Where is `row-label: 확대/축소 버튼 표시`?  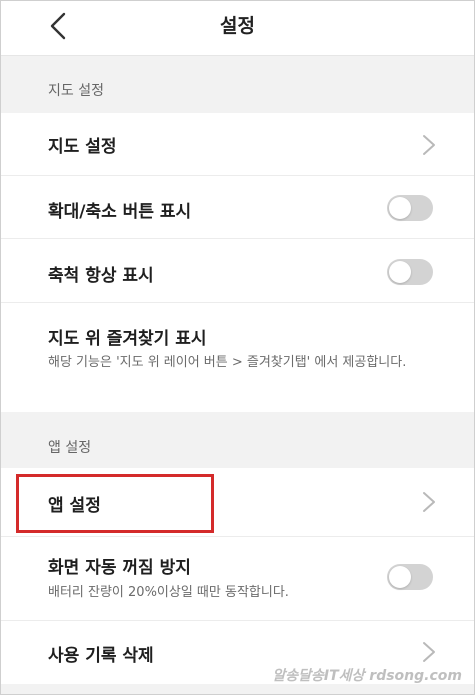 row-label: 확대/축소 버튼 표시 is located at coordinates (120, 212).